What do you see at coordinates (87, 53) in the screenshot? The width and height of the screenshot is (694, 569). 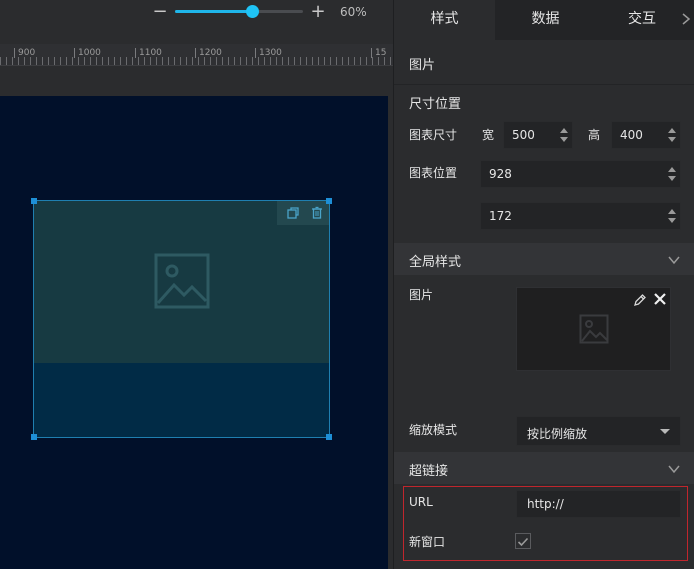 I see `ruler-label: 1000` at bounding box center [87, 53].